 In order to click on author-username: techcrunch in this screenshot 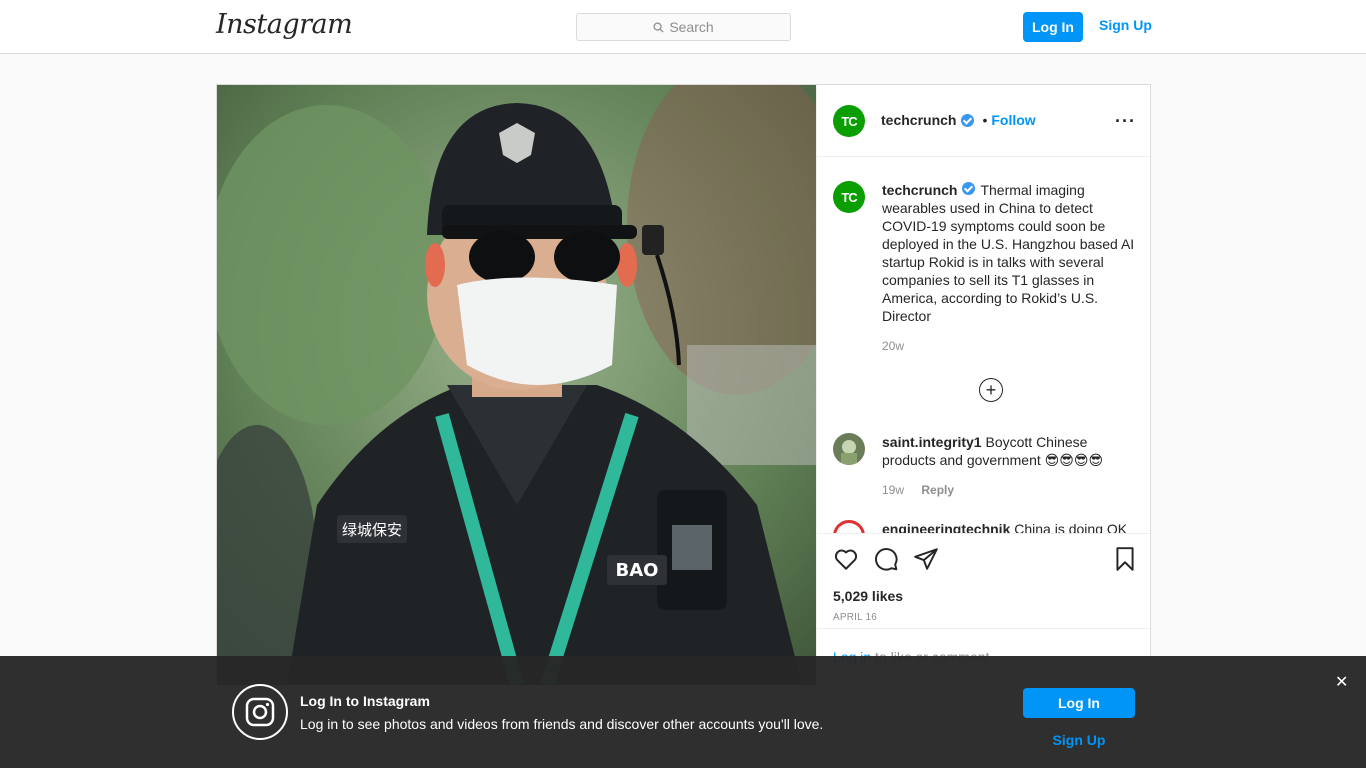, I will do `click(918, 120)`.